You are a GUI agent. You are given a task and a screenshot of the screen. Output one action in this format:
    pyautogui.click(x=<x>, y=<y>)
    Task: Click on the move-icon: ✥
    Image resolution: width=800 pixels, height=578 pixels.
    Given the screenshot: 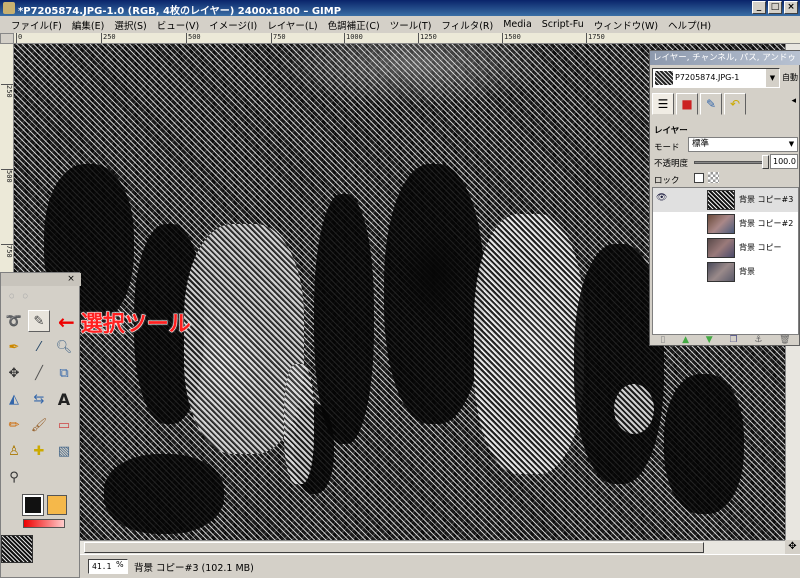 What is the action you would take?
    pyautogui.click(x=14, y=373)
    